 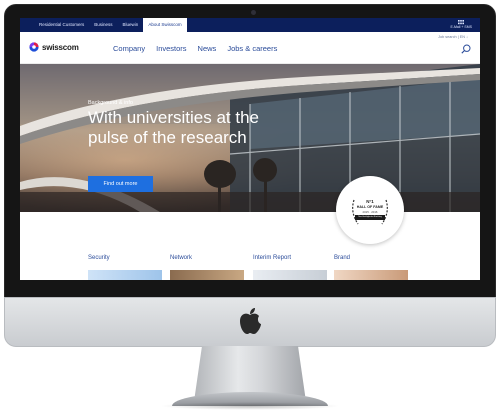 I want to click on nav-item-company: Company, so click(x=129, y=48).